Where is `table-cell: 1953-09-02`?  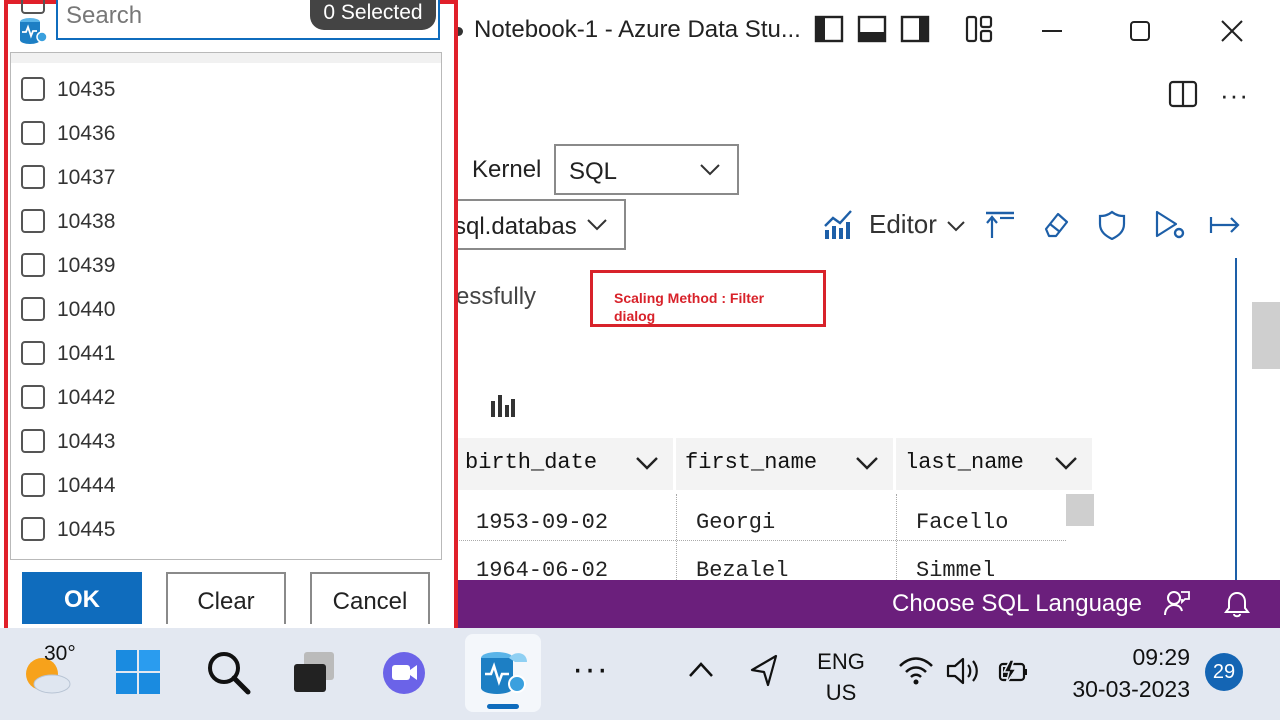
table-cell: 1953-09-02 is located at coordinates (542, 522).